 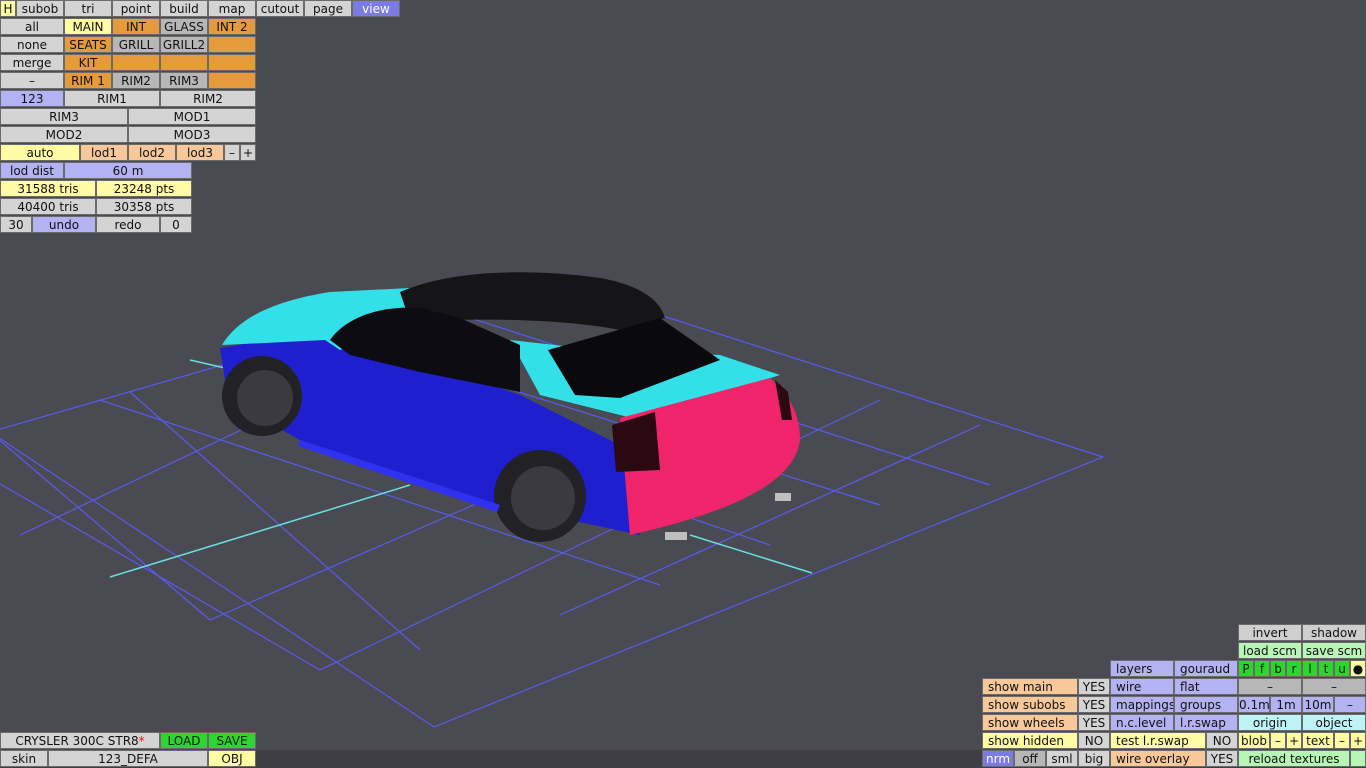 I want to click on text-plus-button: +, so click(x=1358, y=740).